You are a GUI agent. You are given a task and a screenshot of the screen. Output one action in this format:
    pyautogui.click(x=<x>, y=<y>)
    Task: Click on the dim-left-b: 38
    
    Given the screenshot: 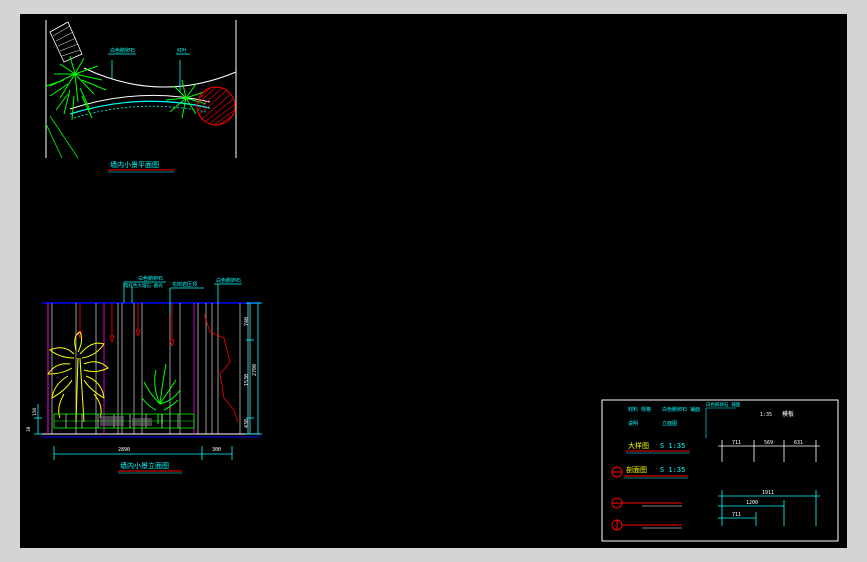 What is the action you would take?
    pyautogui.click(x=29, y=429)
    